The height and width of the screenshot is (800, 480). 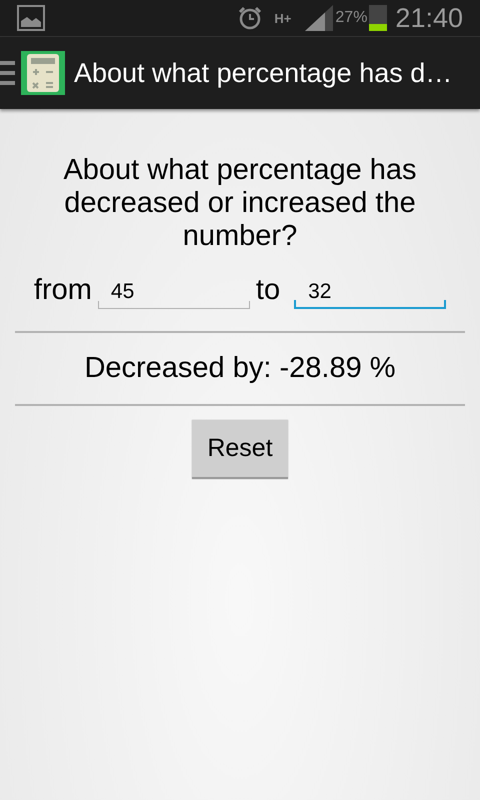 I want to click on field-label: from, so click(x=63, y=290).